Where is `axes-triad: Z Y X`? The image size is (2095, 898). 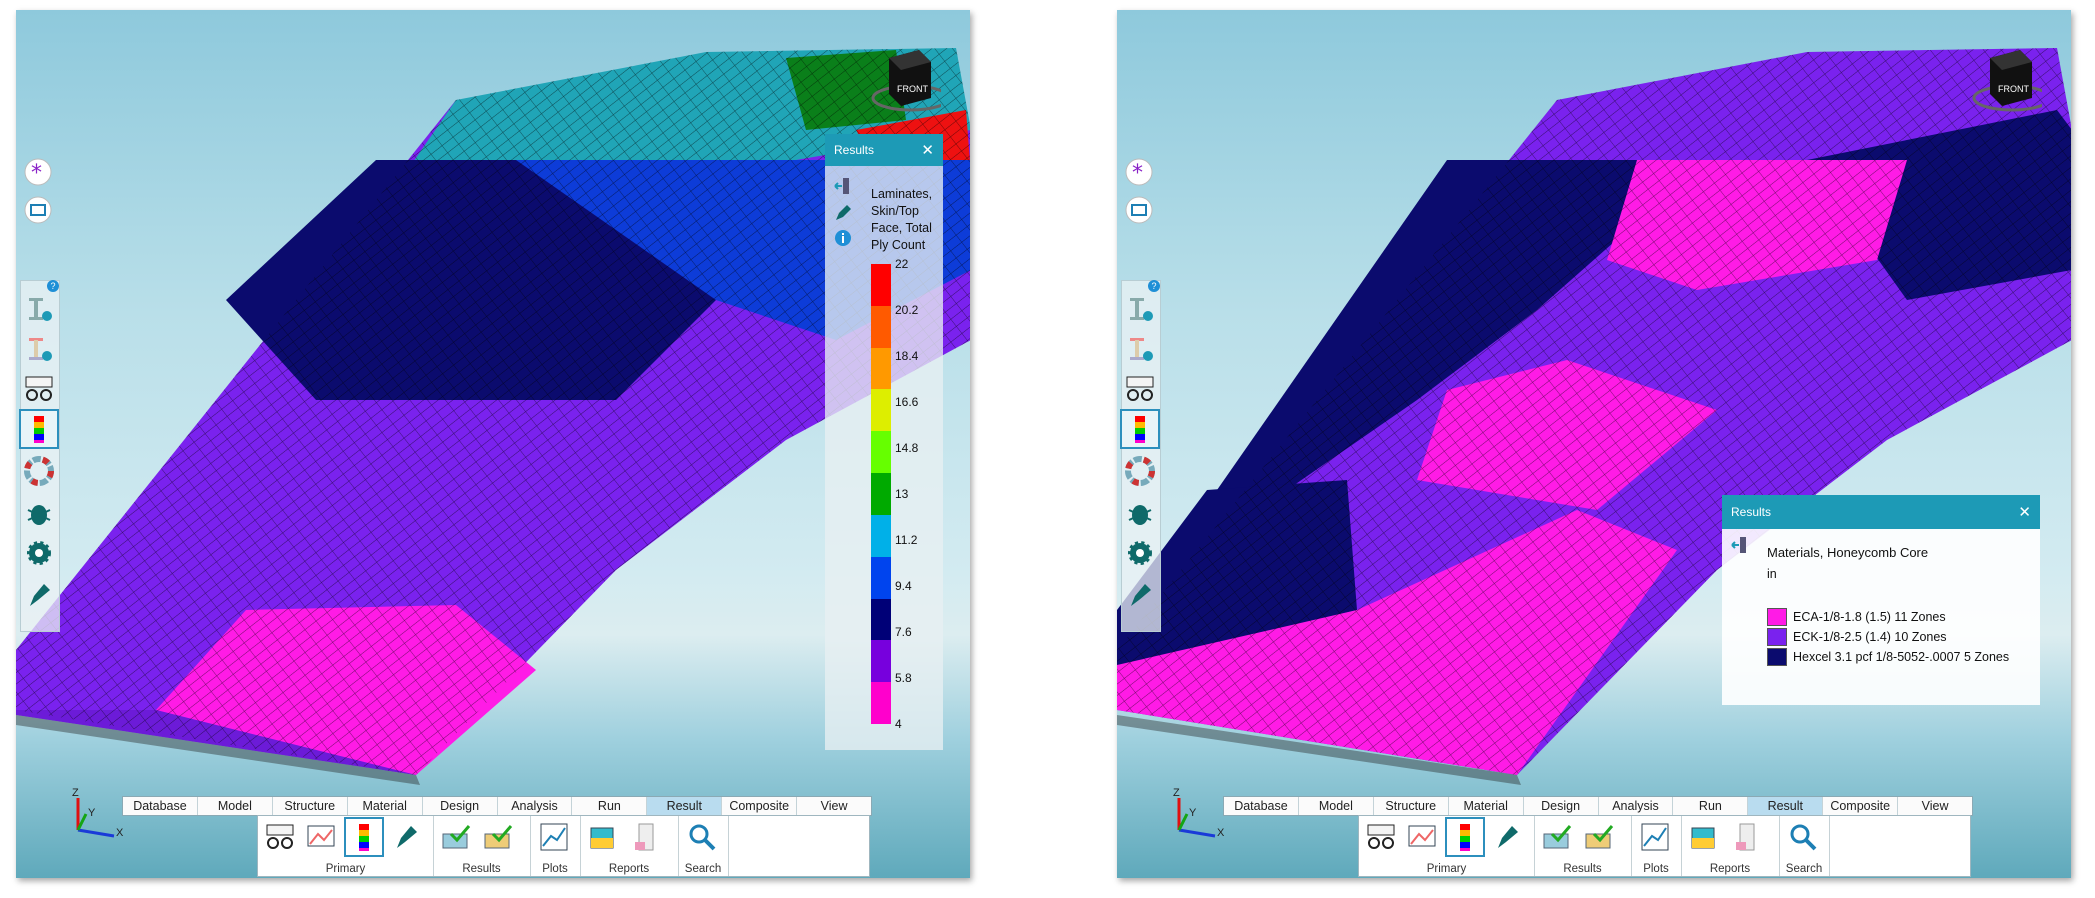 axes-triad: Z Y X is located at coordinates (1199, 813).